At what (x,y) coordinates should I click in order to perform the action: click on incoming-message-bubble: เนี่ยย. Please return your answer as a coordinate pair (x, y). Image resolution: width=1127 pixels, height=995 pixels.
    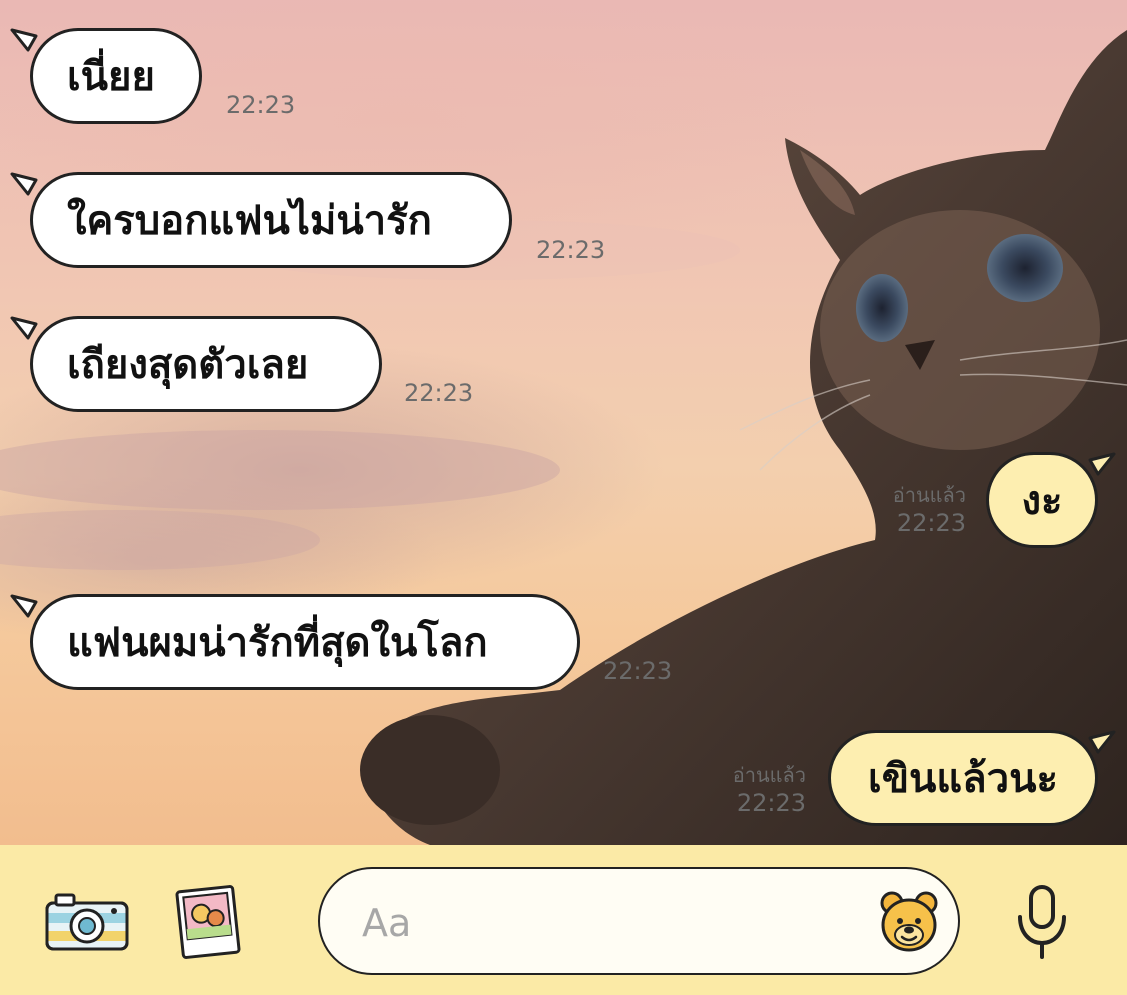
    Looking at the image, I should click on (116, 76).